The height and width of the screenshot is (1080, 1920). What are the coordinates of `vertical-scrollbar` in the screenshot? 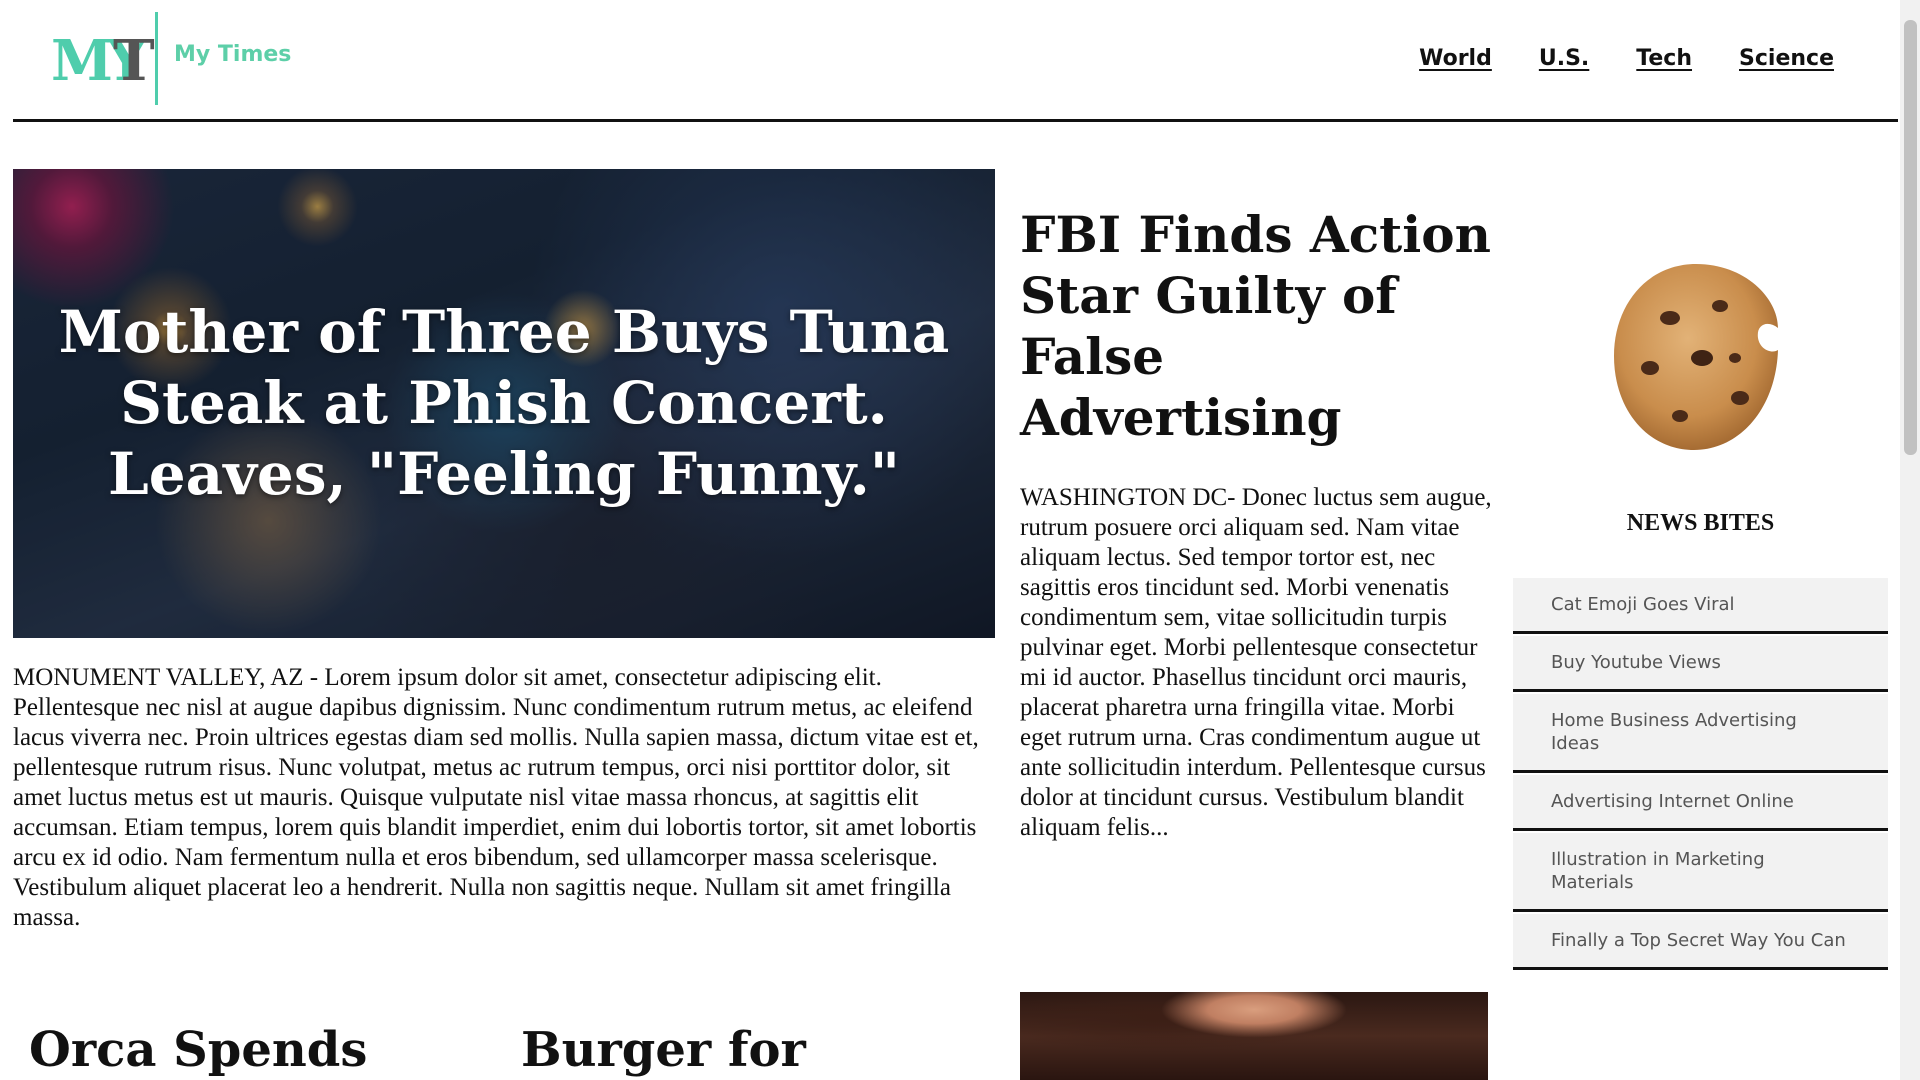 It's located at (1910, 540).